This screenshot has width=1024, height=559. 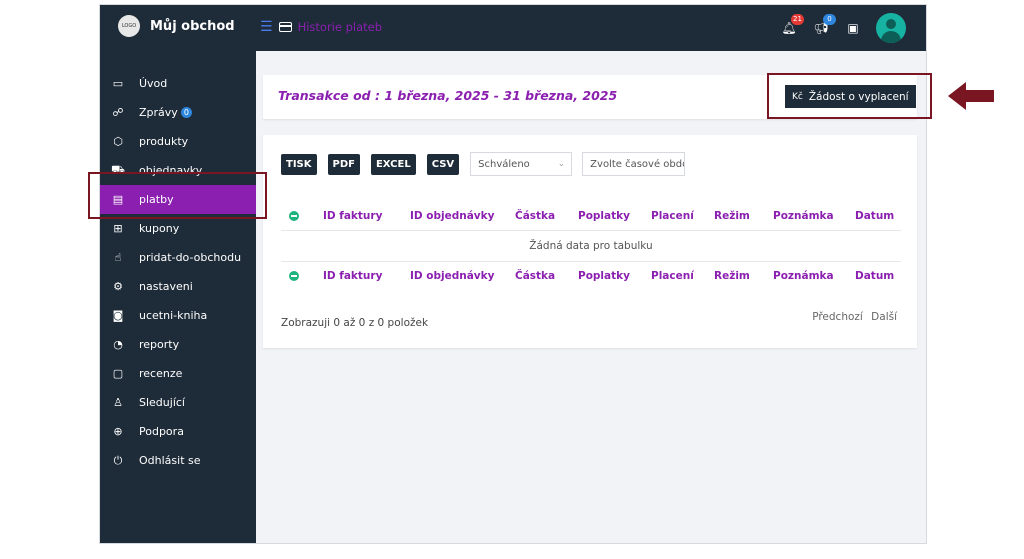 I want to click on sidebar-item-reporty: ◔ reporty, so click(x=178, y=344).